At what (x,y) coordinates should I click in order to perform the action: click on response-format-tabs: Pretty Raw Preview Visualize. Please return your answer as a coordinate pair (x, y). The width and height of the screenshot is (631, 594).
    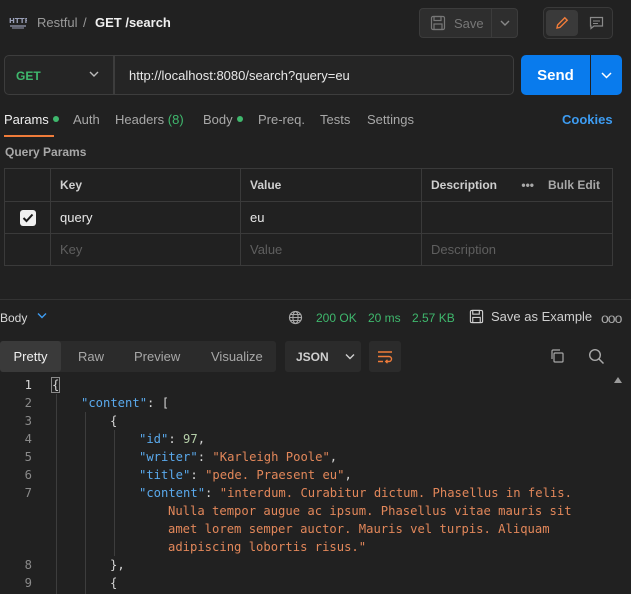
    Looking at the image, I should click on (138, 356).